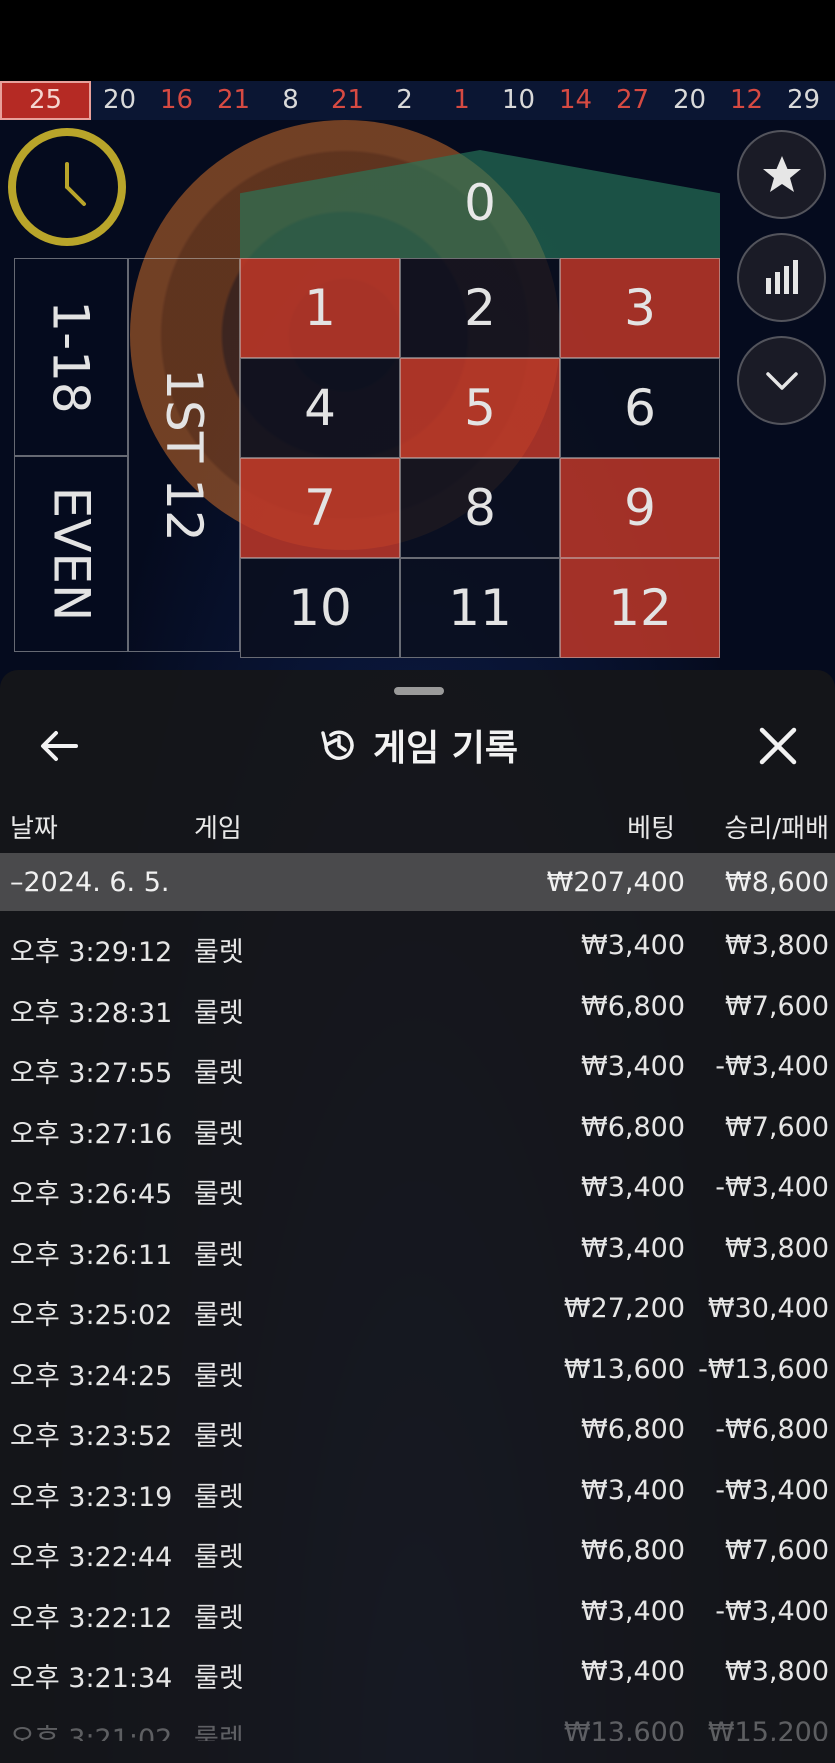 This screenshot has width=835, height=1763. I want to click on title-group: 게임 기록, so click(417, 745).